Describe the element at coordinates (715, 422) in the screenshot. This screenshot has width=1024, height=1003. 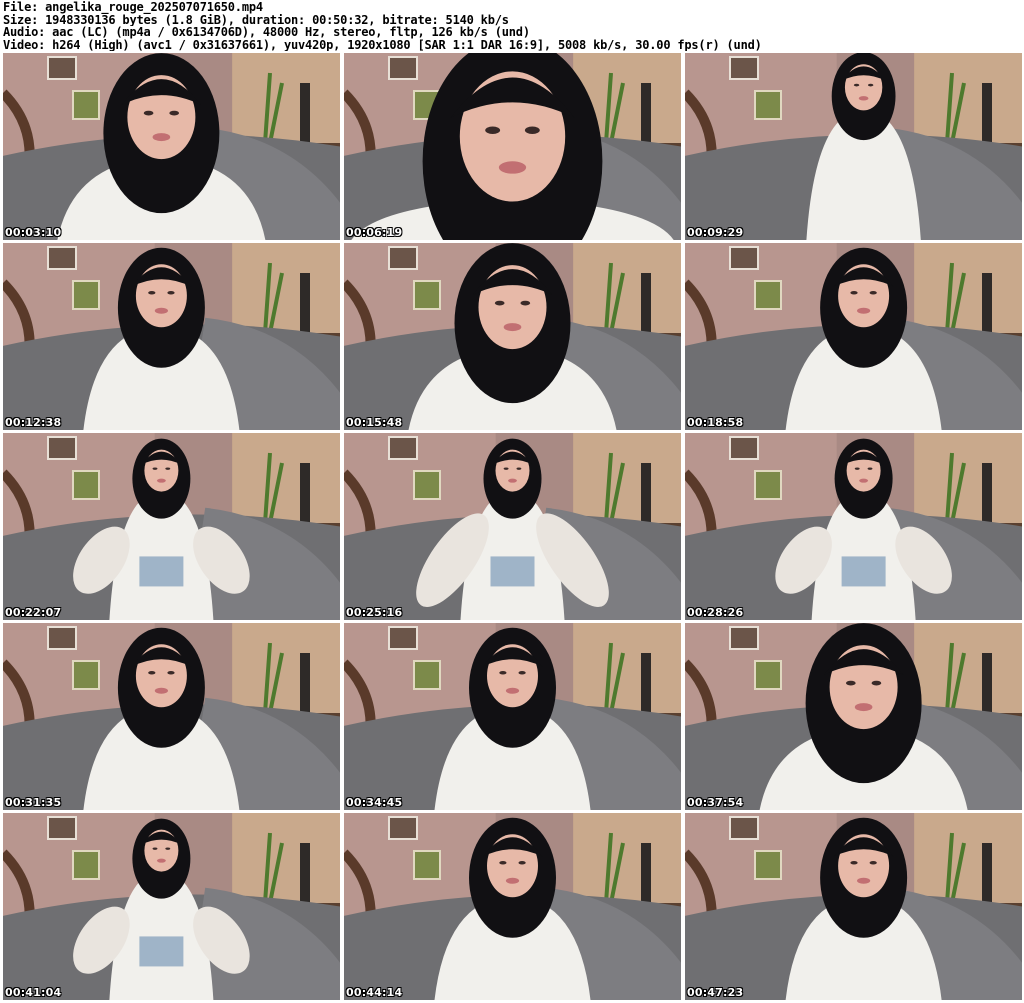
I see `frame-timestamp: 00:18:58` at that location.